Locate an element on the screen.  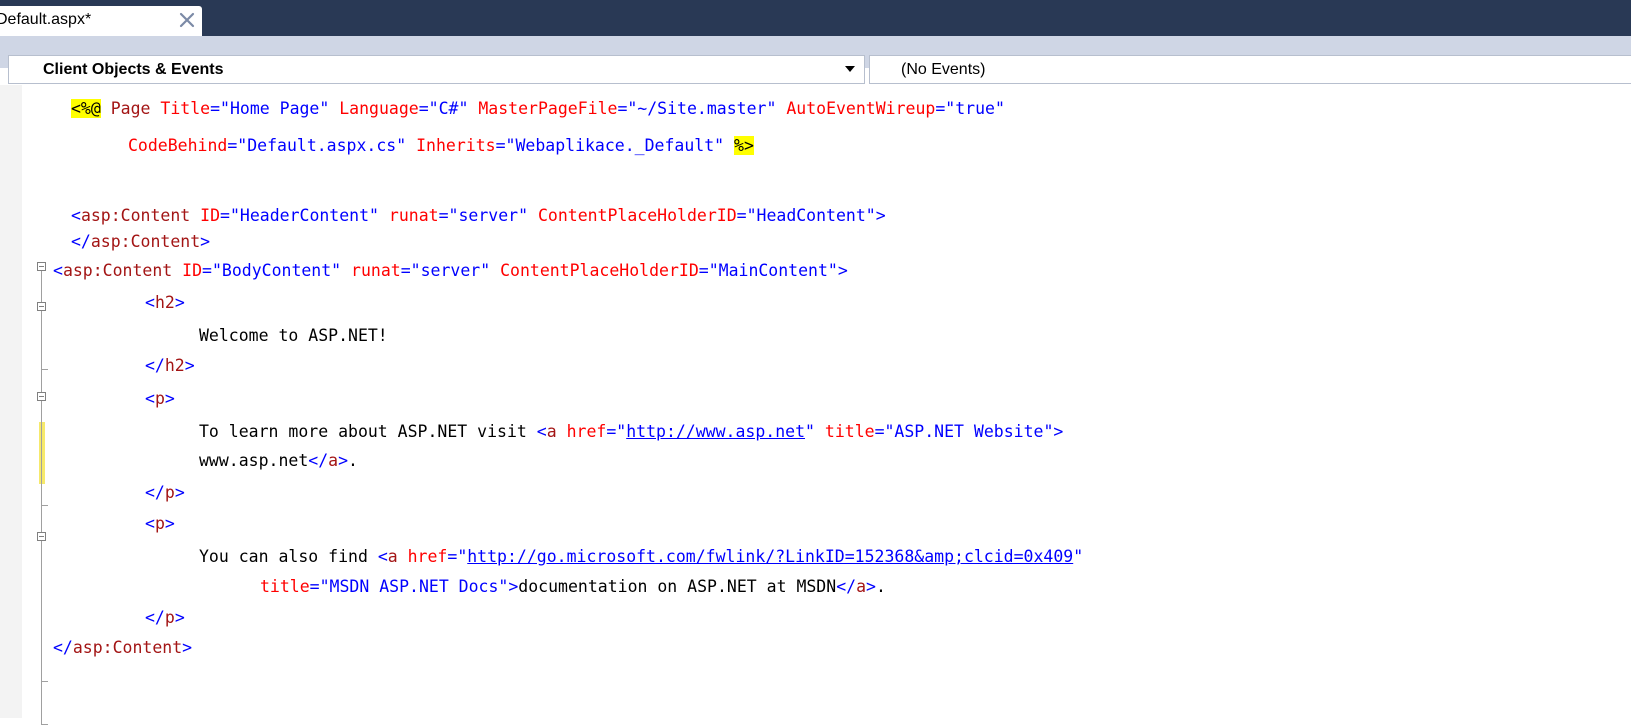
code-token: You can also find is located at coordinates (288, 556).